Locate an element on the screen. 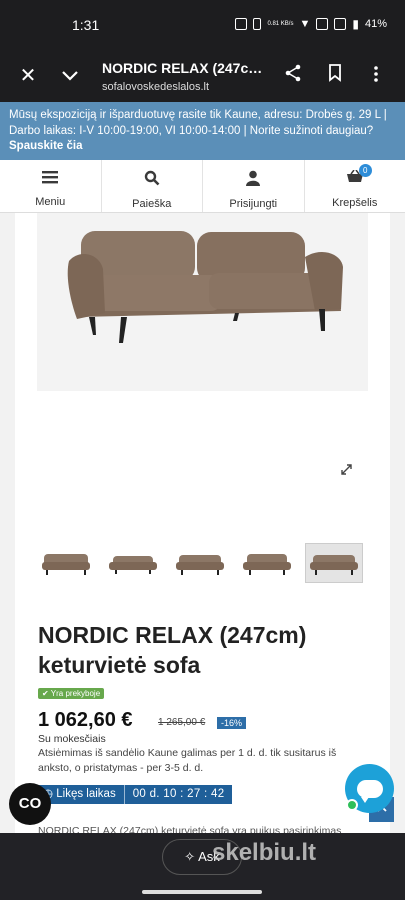  expand-image-icon is located at coordinates (346, 470).